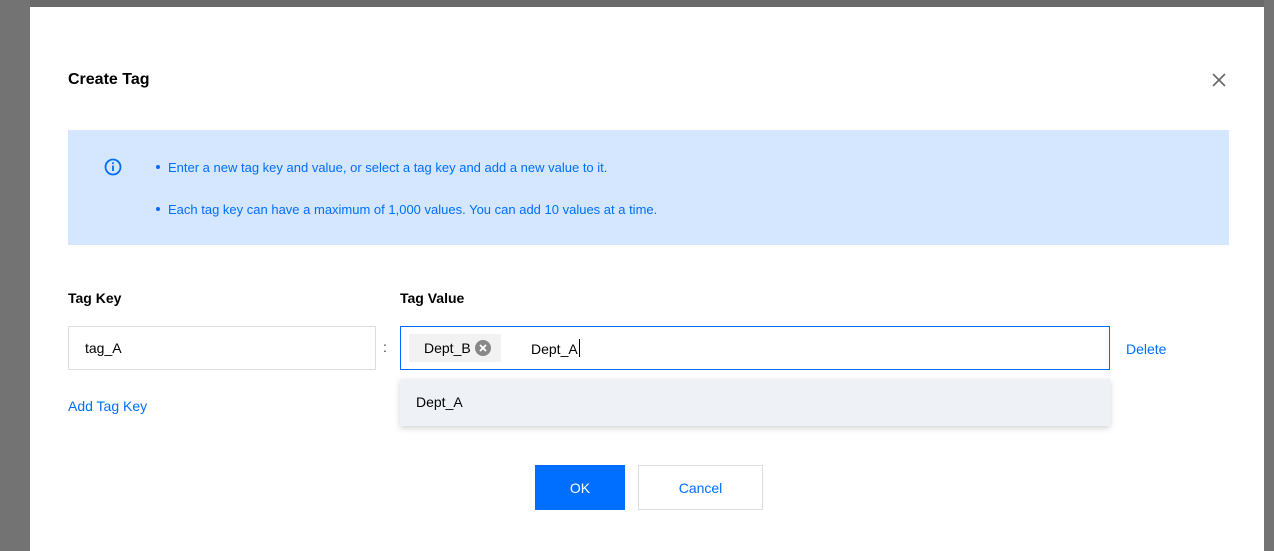  I want to click on value-suggestion-dropdown: Dept_A, so click(755, 402).